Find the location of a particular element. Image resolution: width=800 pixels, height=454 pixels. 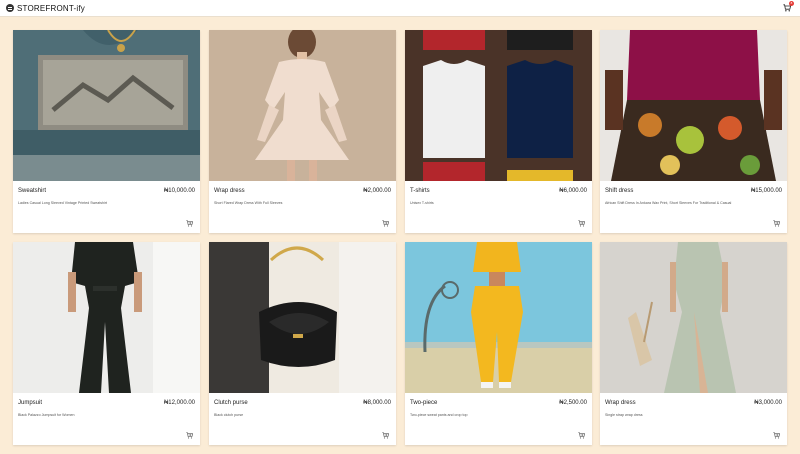

product-name: Shift dress is located at coordinates (619, 191).